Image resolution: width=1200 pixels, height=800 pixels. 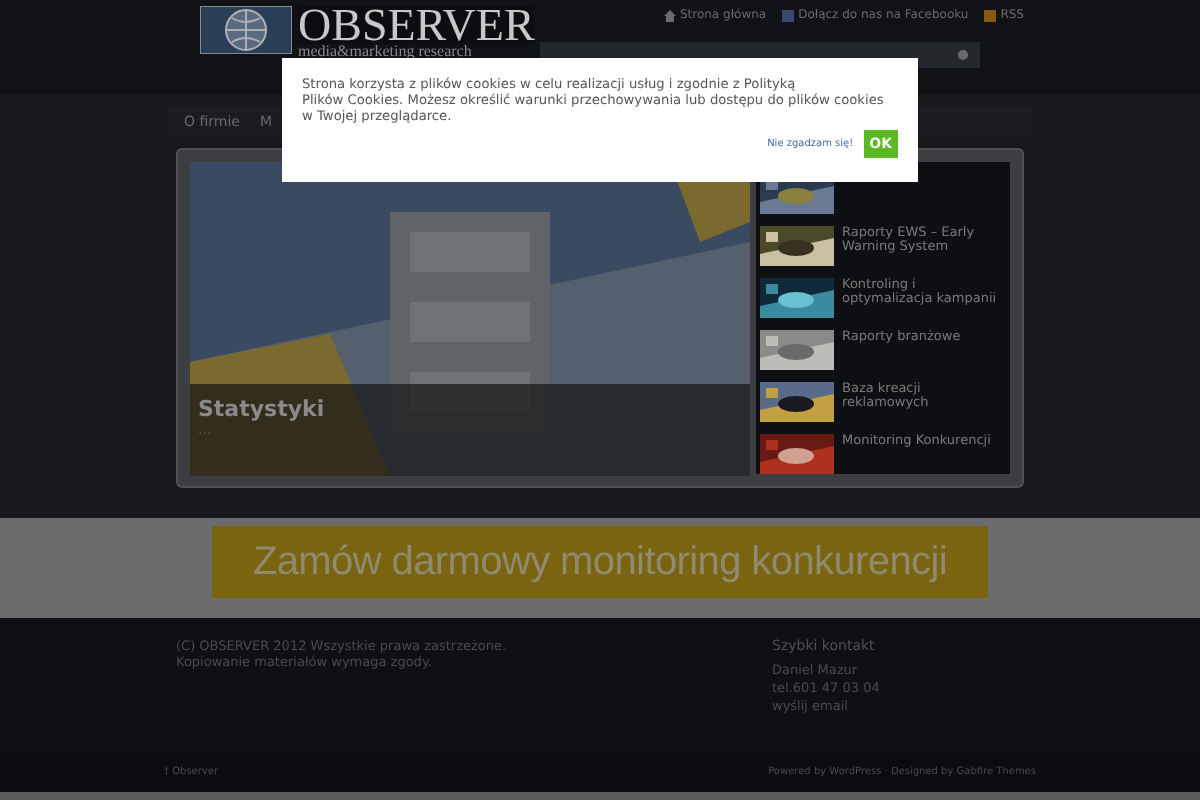 What do you see at coordinates (470, 409) in the screenshot?
I see `slide-title: Statystyki` at bounding box center [470, 409].